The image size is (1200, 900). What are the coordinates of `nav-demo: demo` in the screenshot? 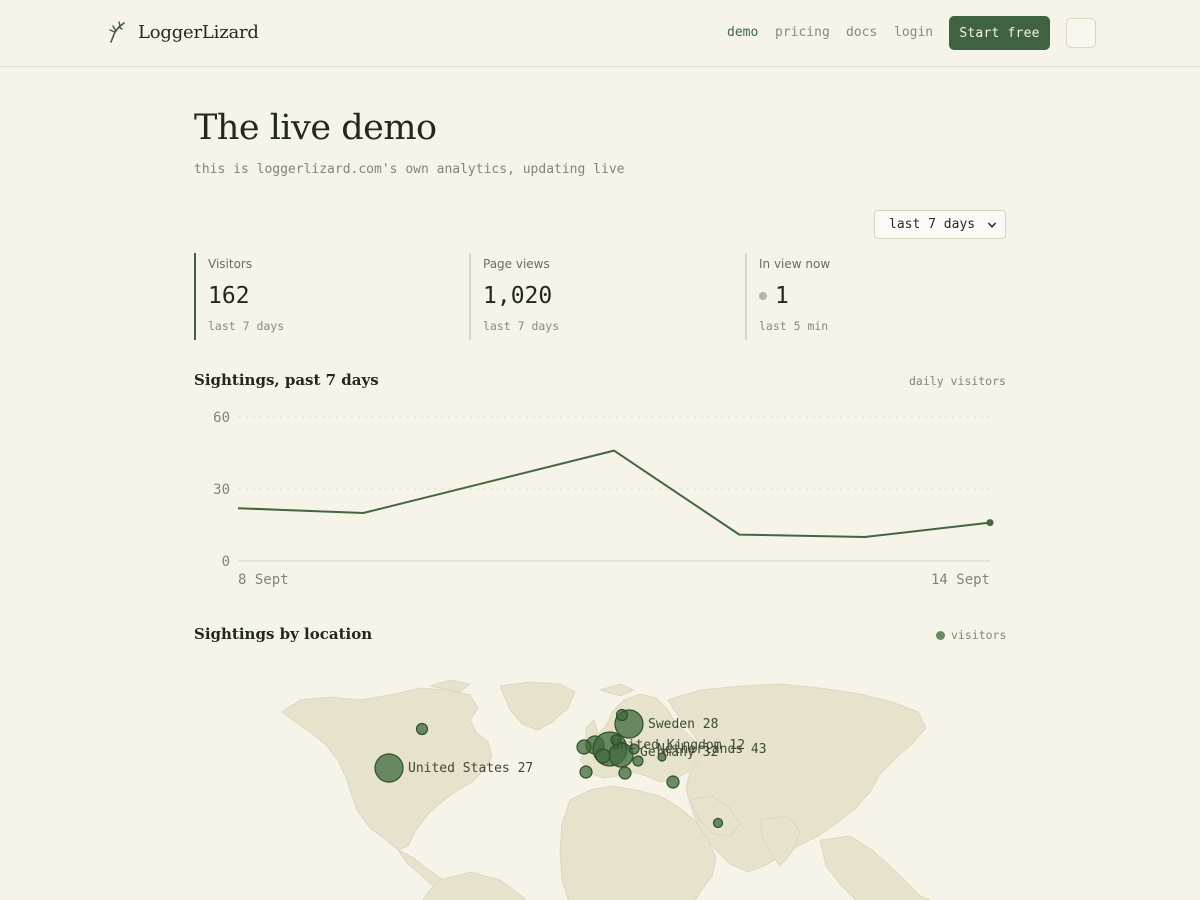 It's located at (742, 32).